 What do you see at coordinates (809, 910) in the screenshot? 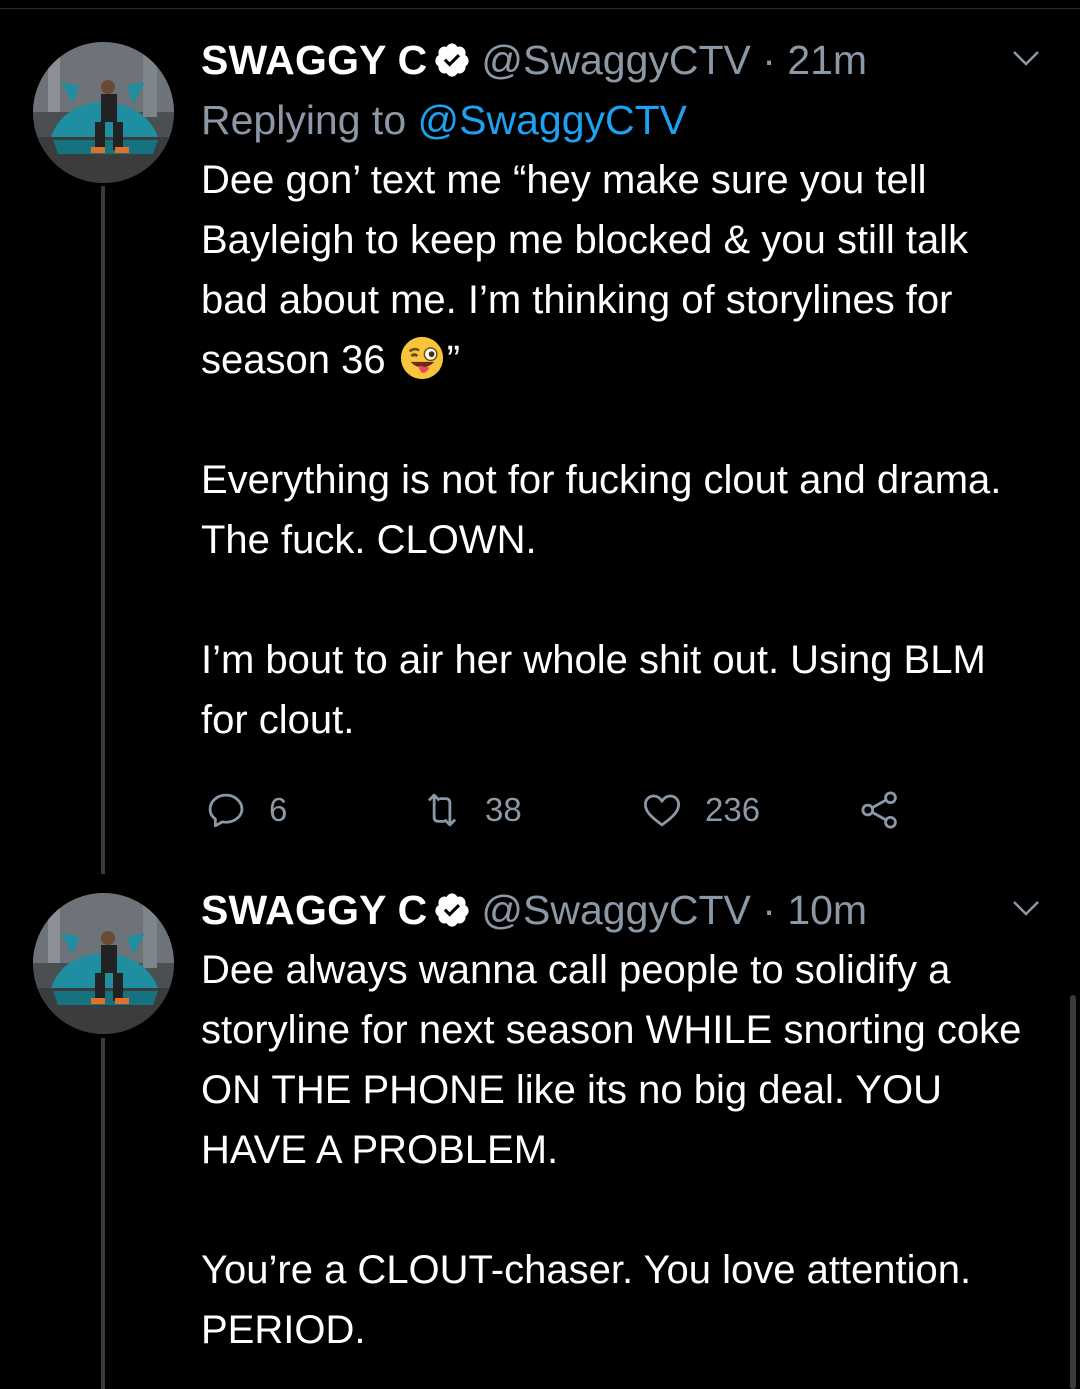
I see `timestamp: · 10m` at bounding box center [809, 910].